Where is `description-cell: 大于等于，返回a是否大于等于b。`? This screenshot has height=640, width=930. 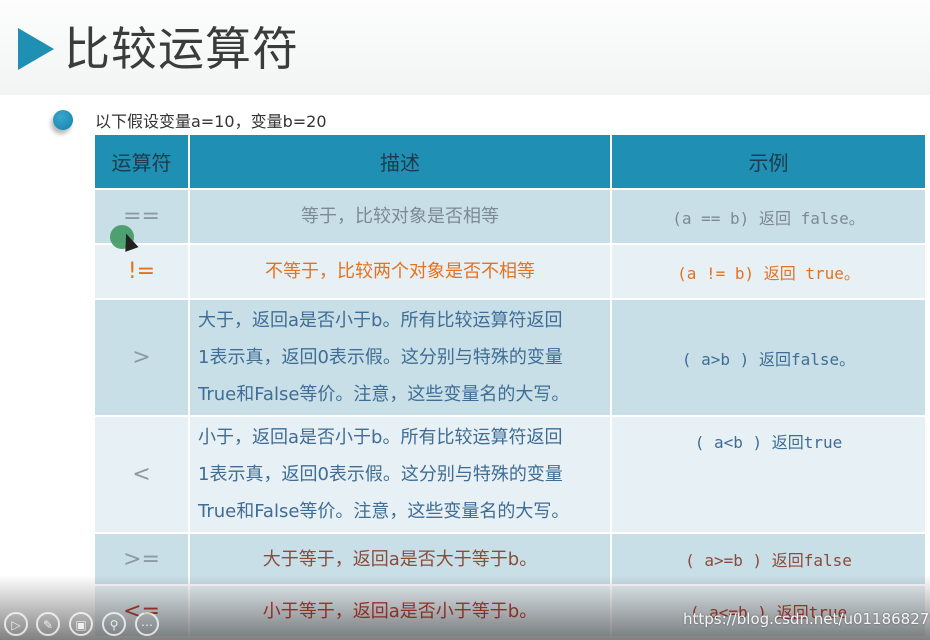
description-cell: 大于等于，返回a是否大于等于b。 is located at coordinates (400, 559).